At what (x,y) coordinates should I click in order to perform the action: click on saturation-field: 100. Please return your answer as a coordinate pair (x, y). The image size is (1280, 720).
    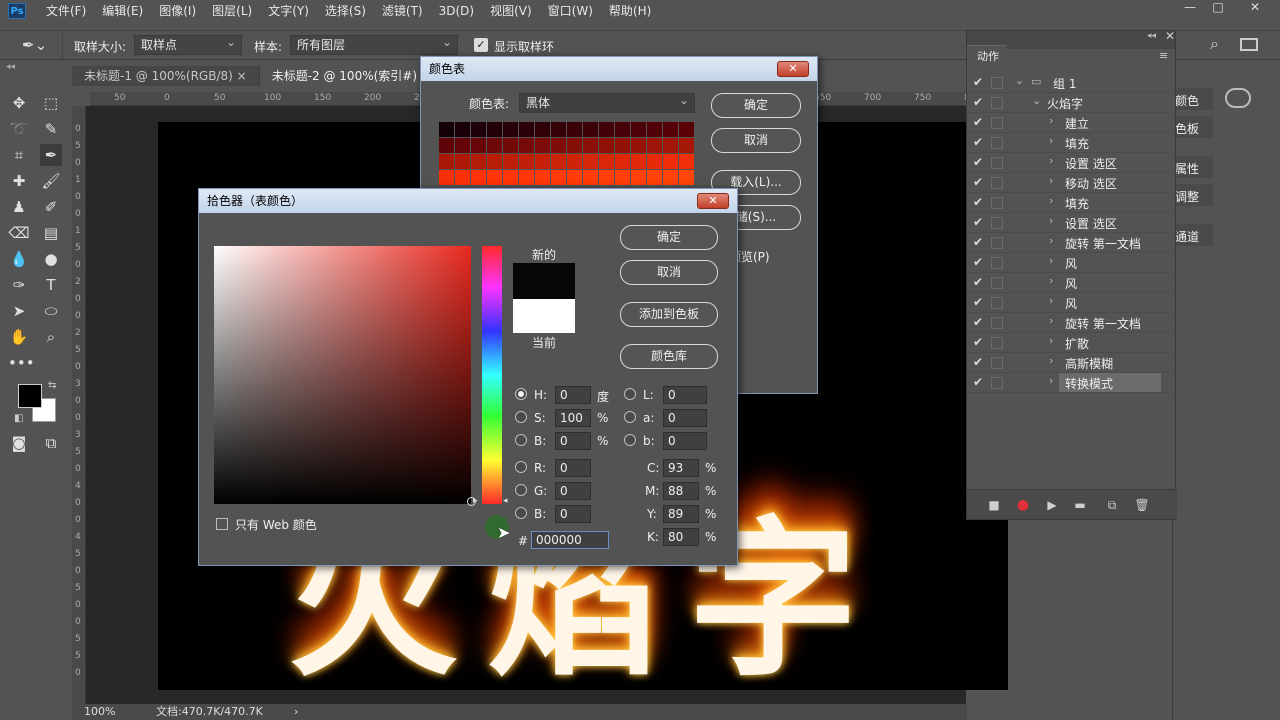
    Looking at the image, I should click on (573, 418).